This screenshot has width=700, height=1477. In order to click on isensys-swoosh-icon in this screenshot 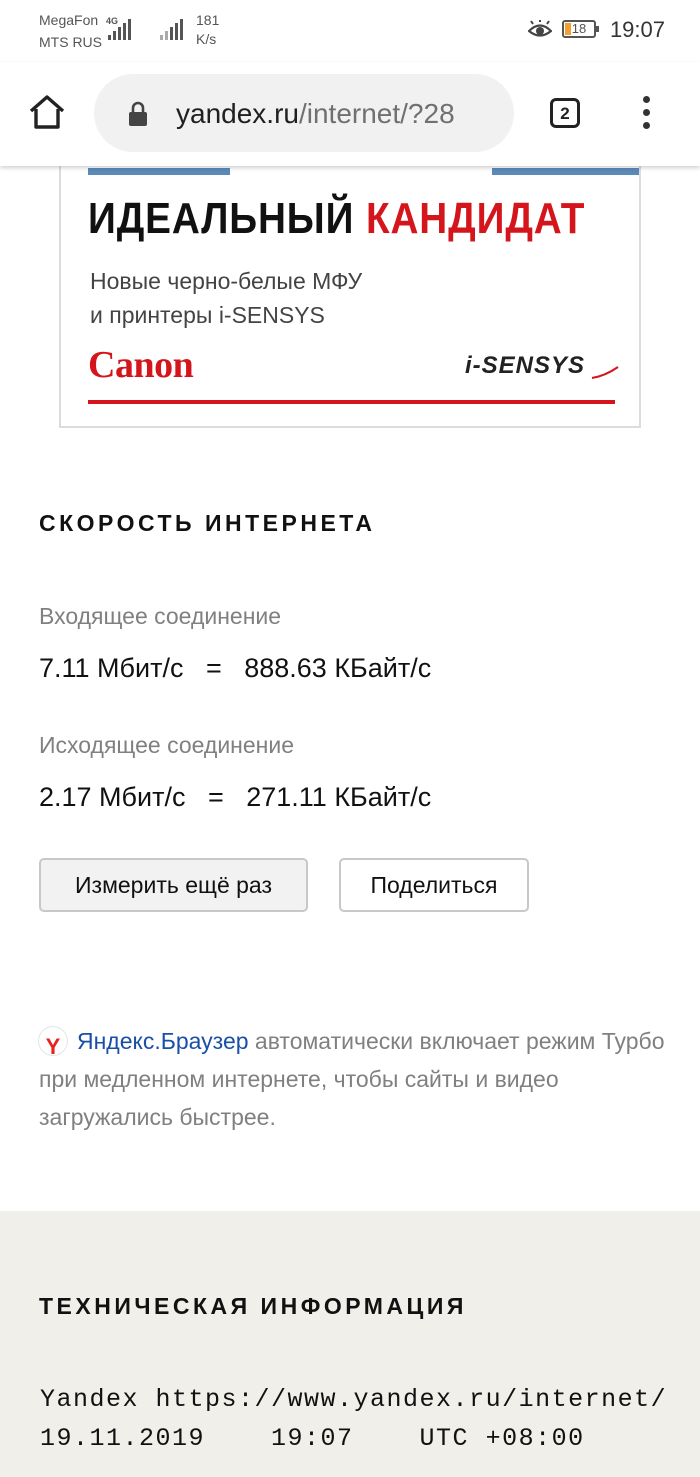, I will do `click(605, 372)`.